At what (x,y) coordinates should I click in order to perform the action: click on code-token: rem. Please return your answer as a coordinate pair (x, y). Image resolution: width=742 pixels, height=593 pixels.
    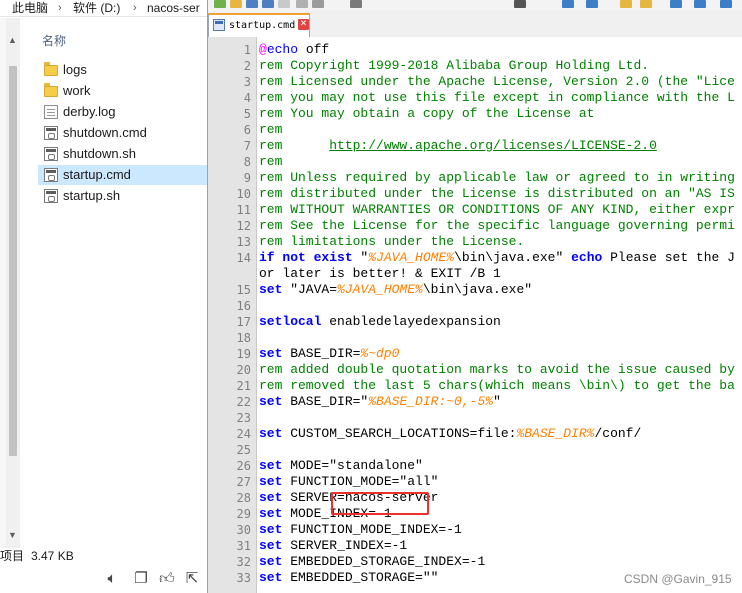
    Looking at the image, I should click on (271, 161).